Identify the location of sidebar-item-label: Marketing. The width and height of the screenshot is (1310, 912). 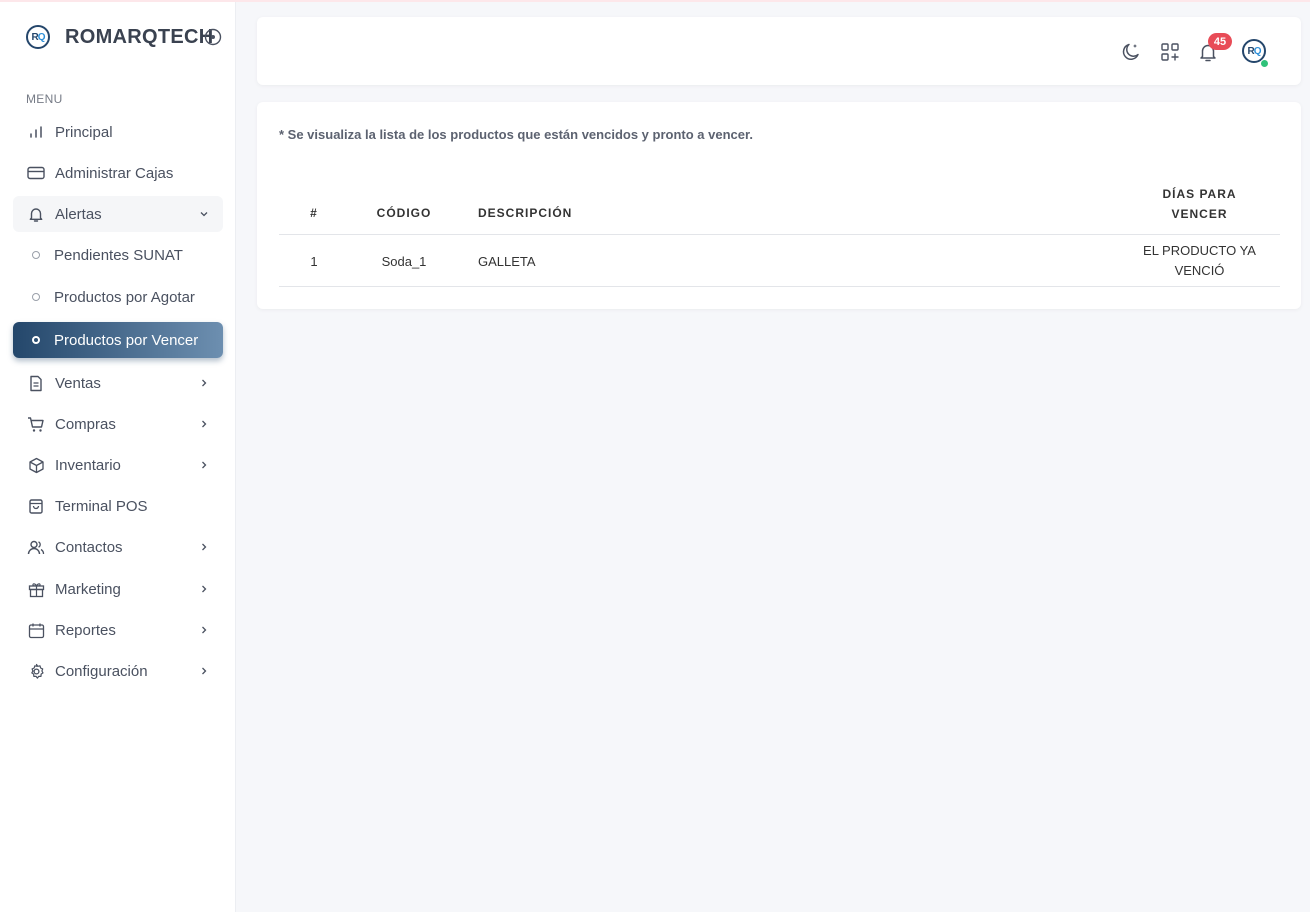
(88, 589).